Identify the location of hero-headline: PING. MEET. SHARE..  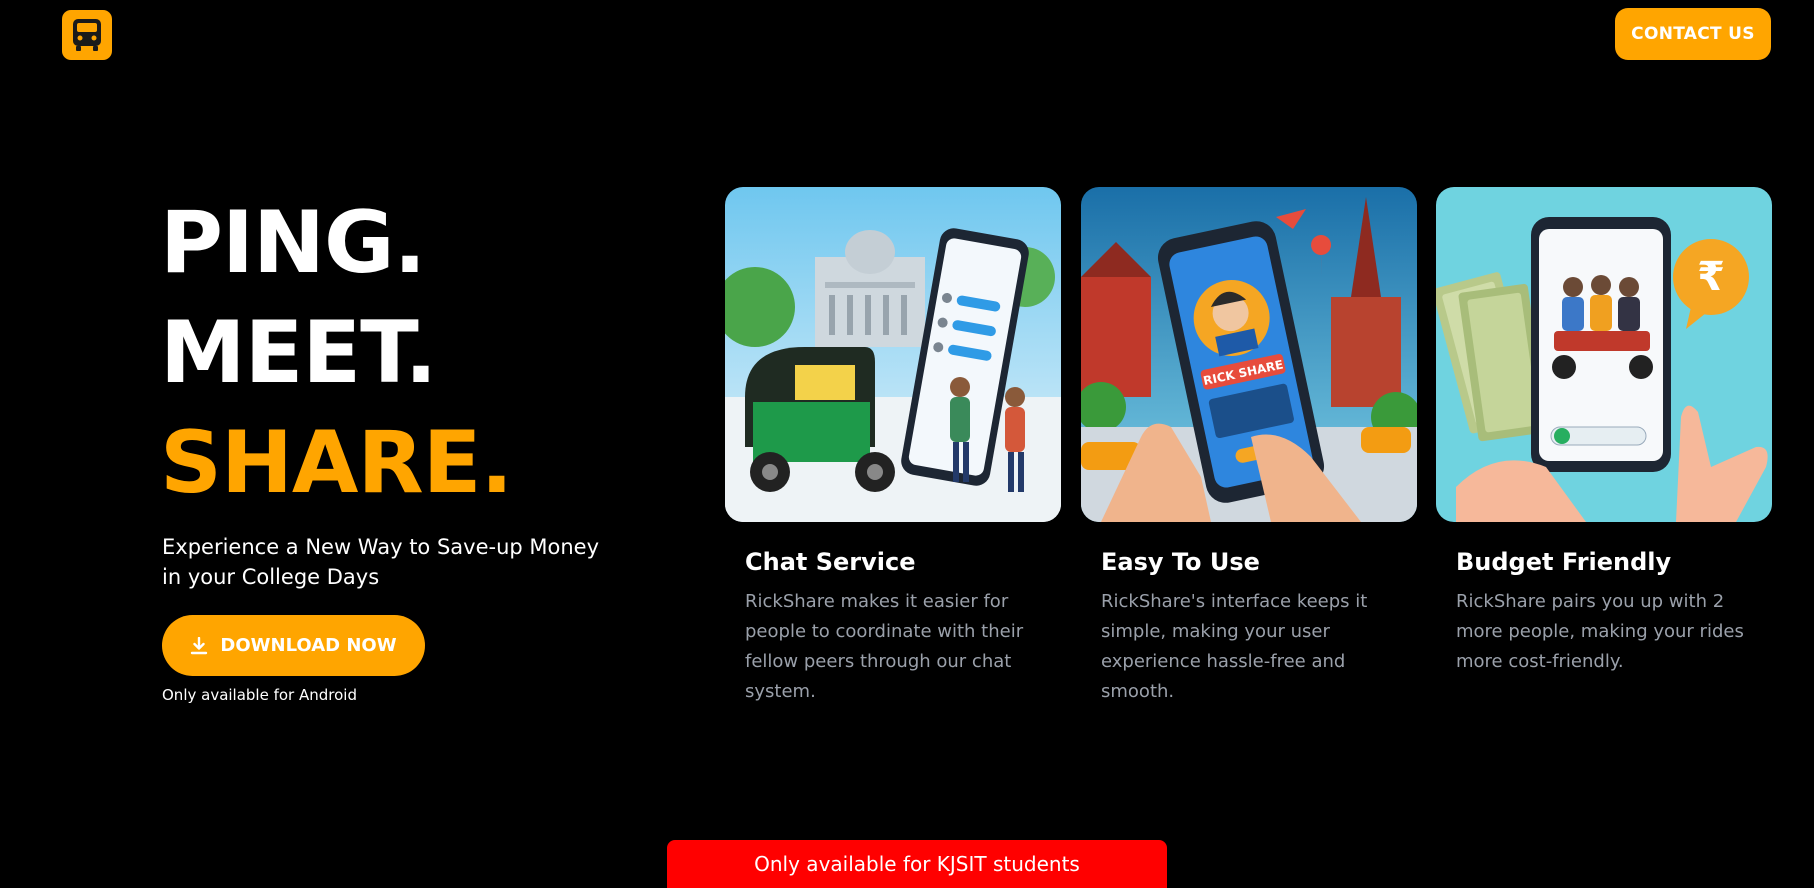
(440, 353).